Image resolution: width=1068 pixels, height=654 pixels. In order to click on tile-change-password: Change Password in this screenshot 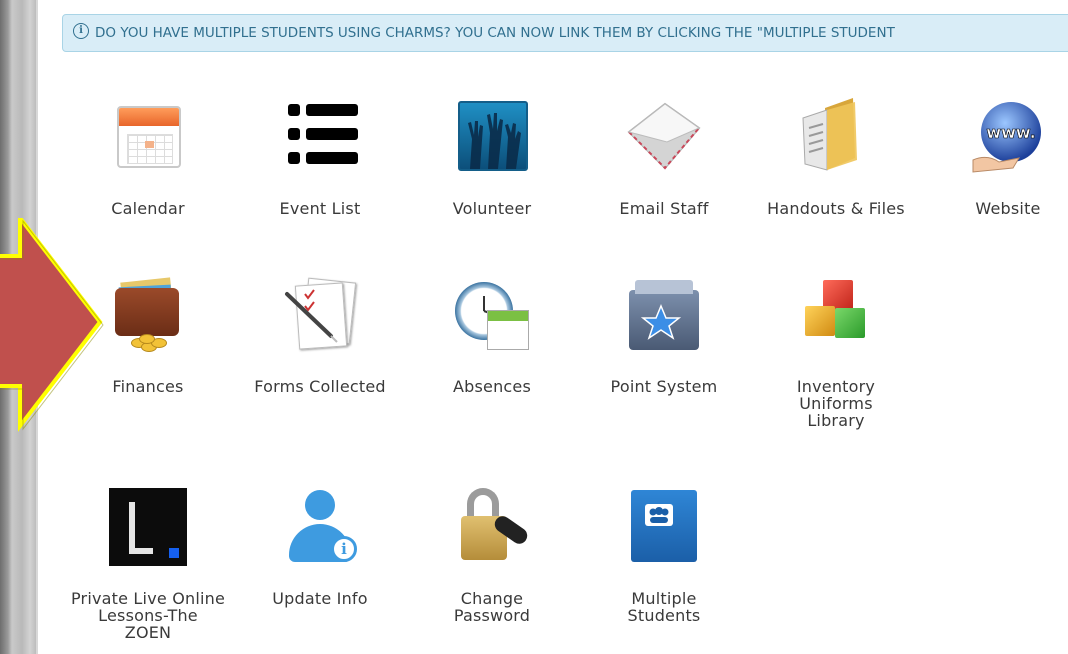, I will do `click(492, 556)`.